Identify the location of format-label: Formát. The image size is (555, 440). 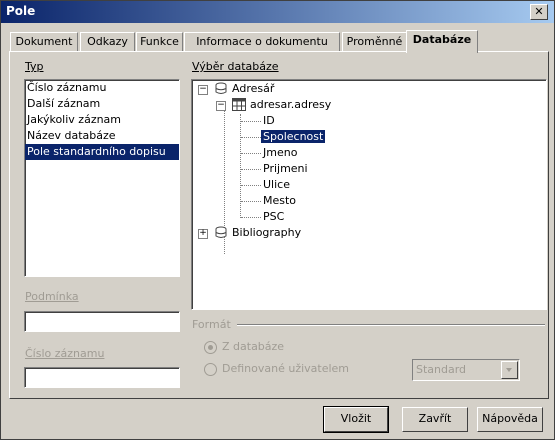
(211, 324).